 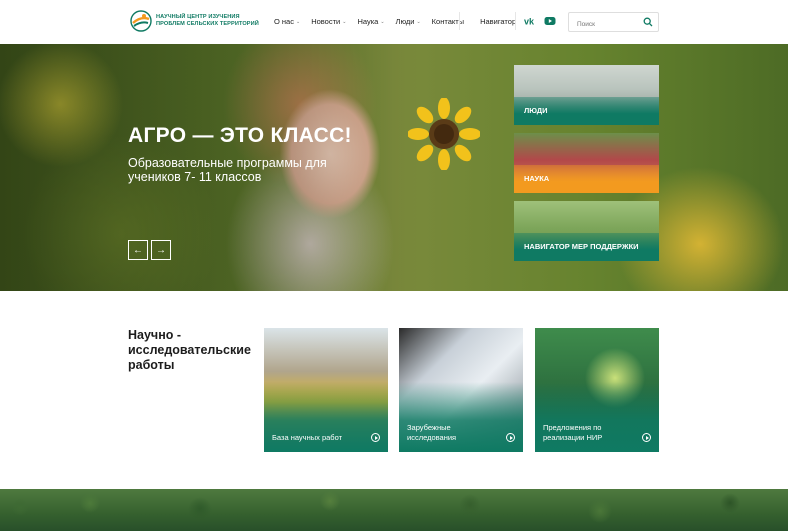 I want to click on research-card-database: База научных работ, so click(x=326, y=390).